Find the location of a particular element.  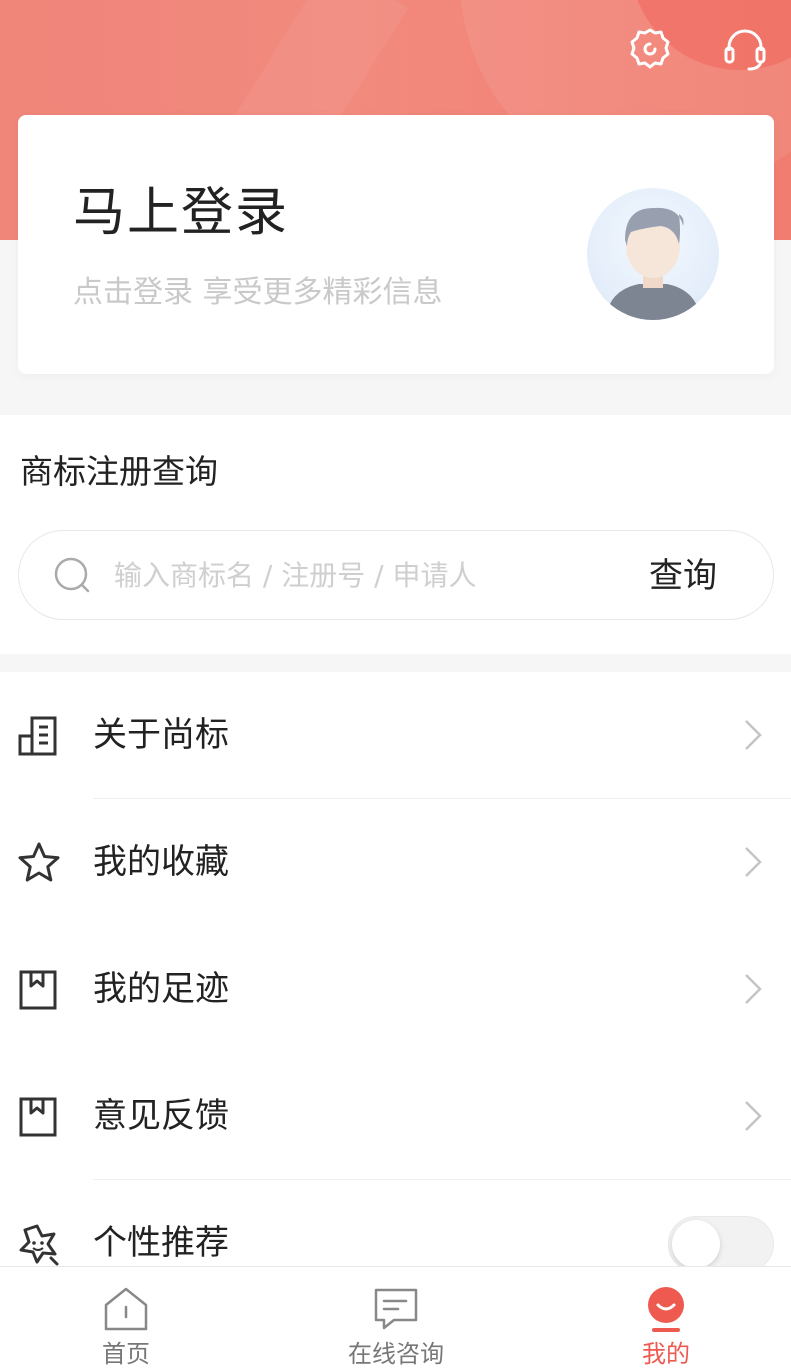

menu-item-label: 我的足迹 is located at coordinates (161, 989).